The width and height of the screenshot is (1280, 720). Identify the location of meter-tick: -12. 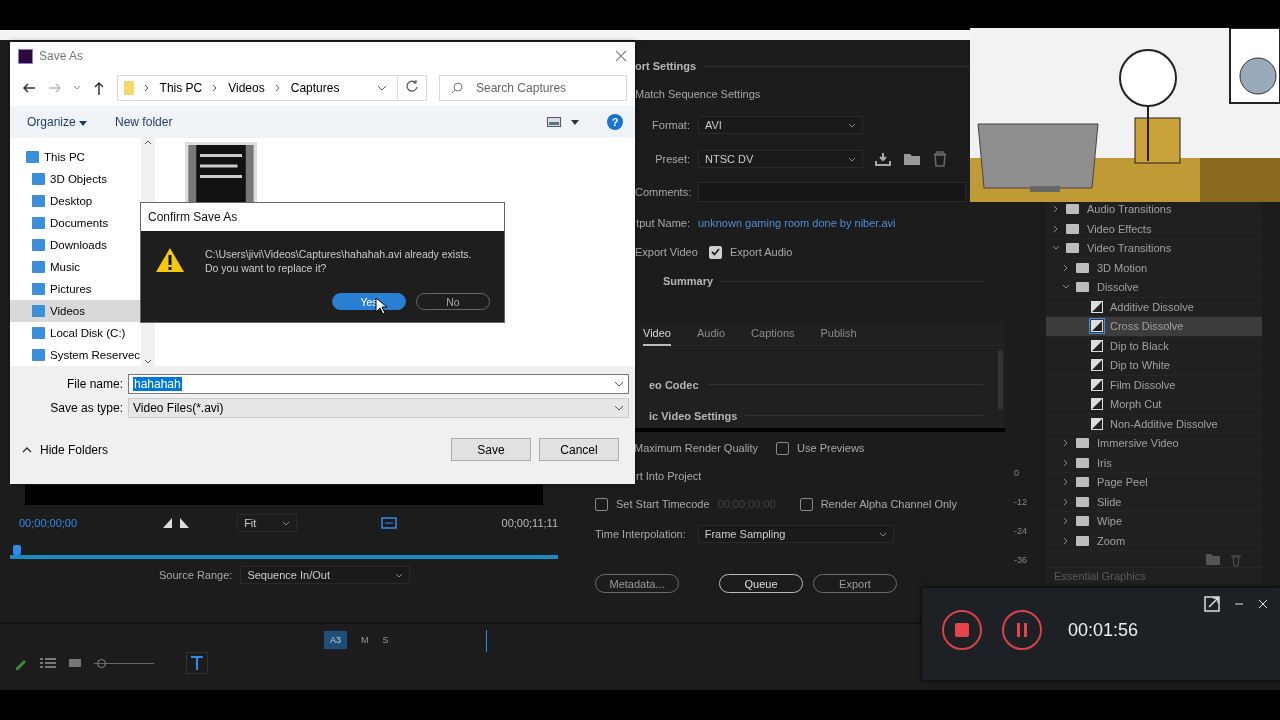
(1020, 502).